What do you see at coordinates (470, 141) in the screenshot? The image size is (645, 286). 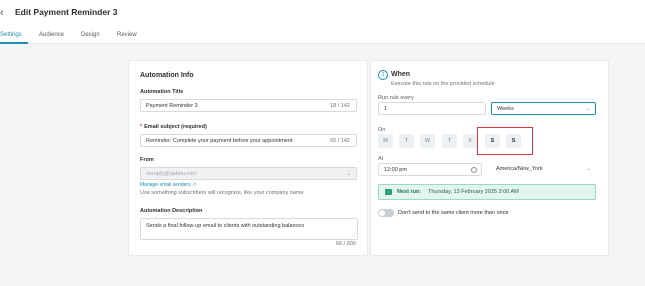 I see `day-friday-button: F` at bounding box center [470, 141].